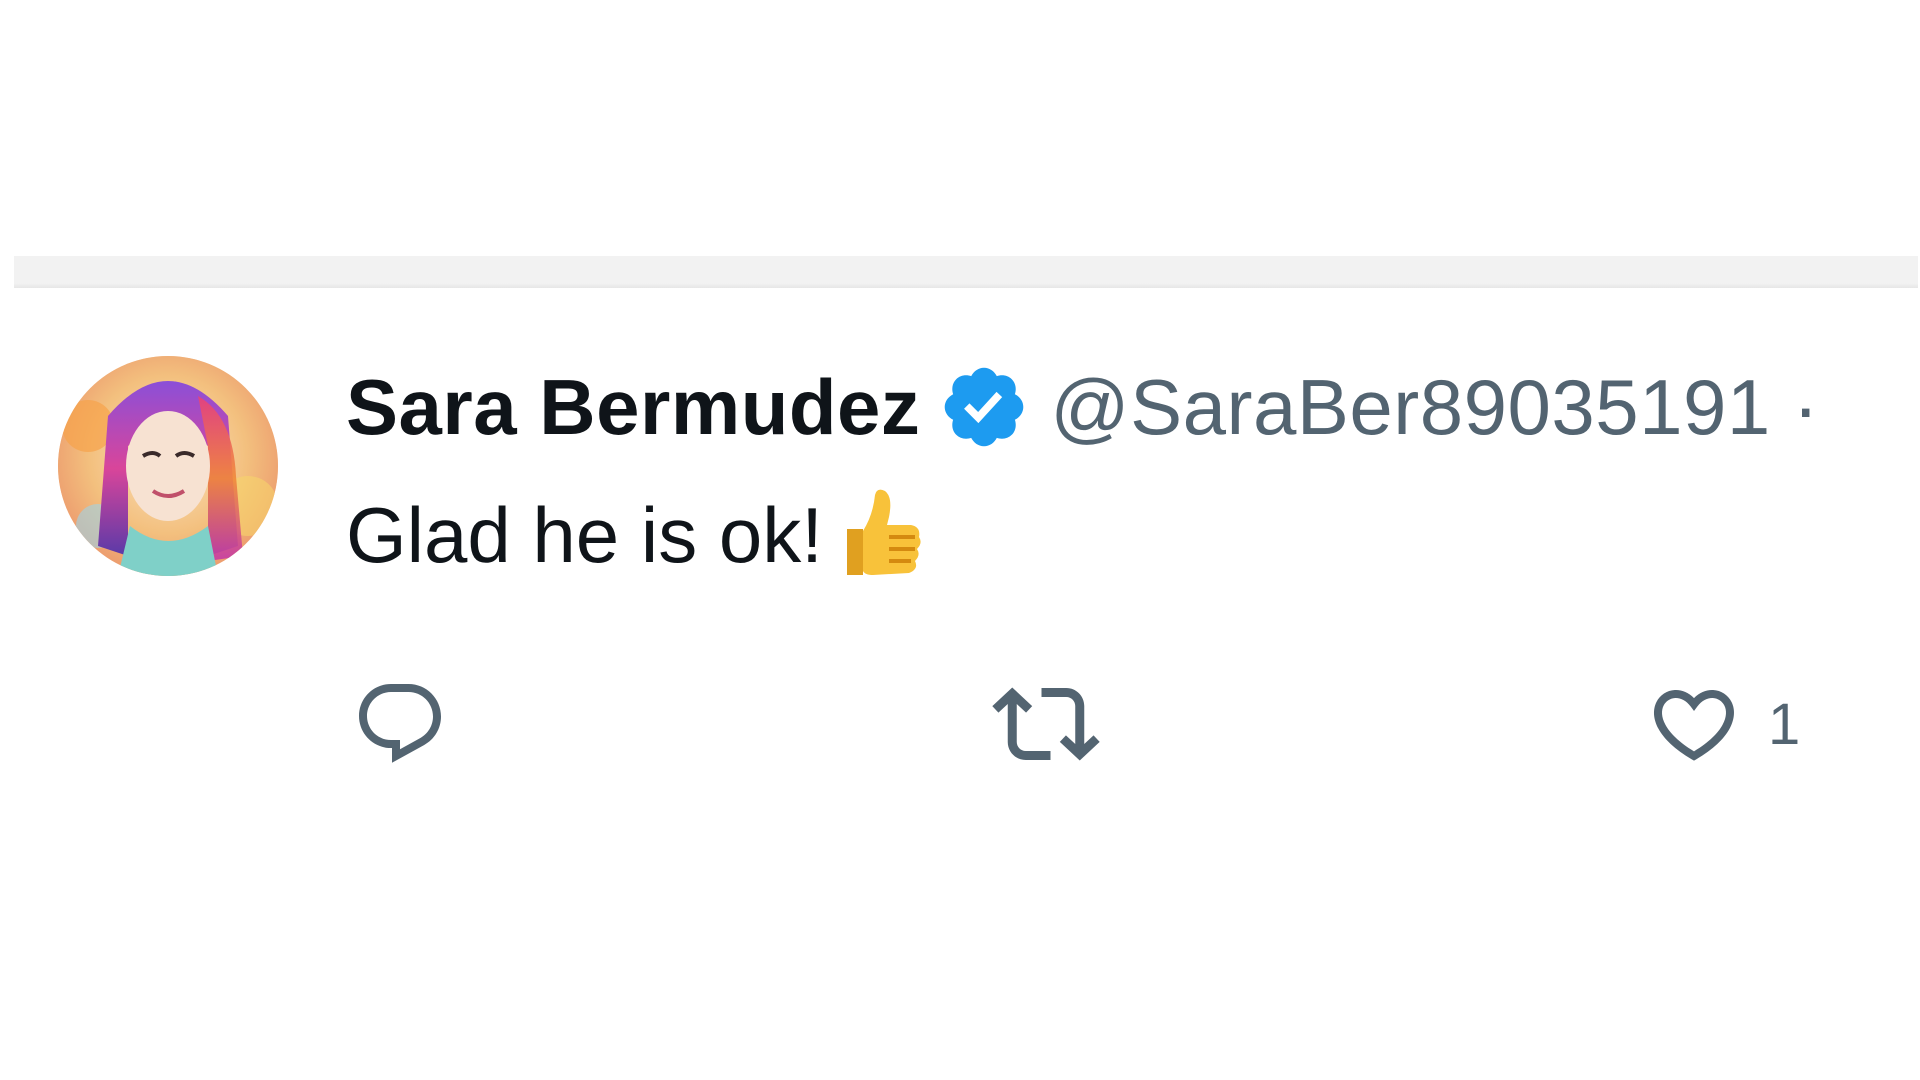  I want to click on tweet-text-content: Glad he is ok!, so click(584, 534).